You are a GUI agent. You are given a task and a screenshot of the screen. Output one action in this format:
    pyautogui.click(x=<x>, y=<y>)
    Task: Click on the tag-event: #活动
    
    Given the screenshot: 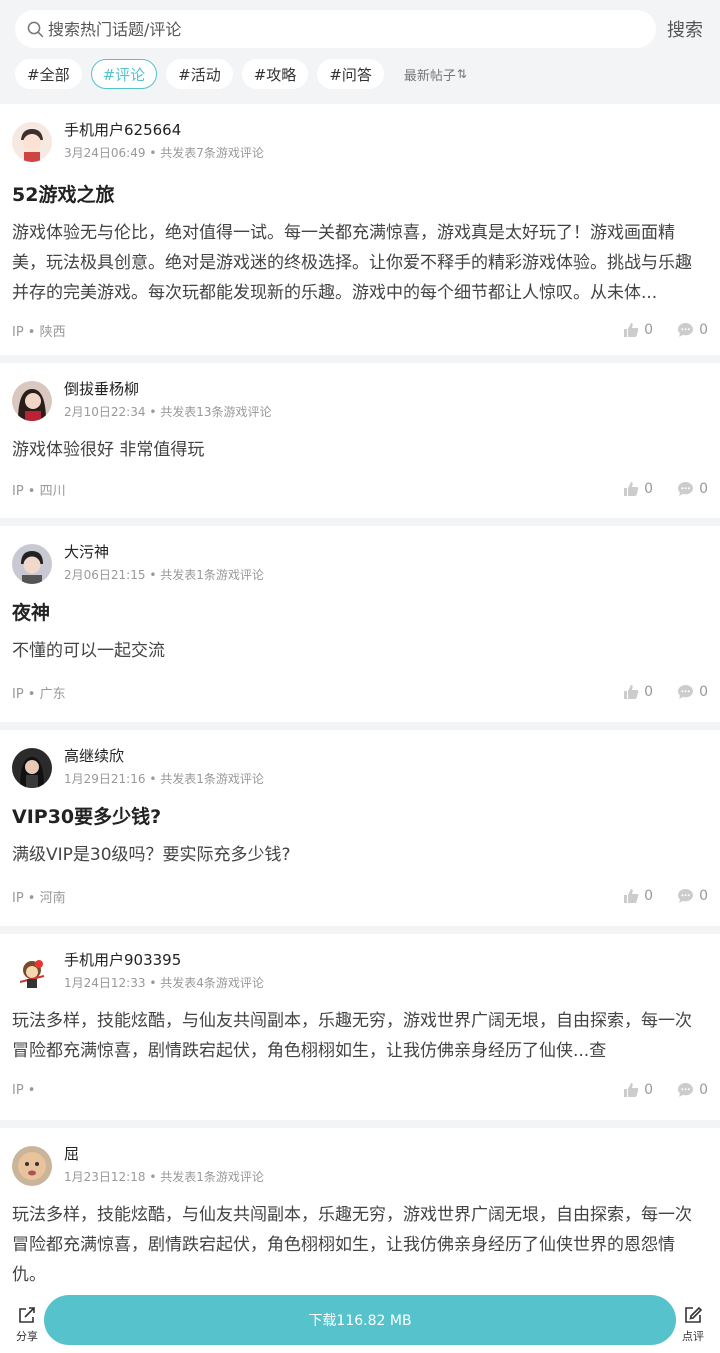 What is the action you would take?
    pyautogui.click(x=199, y=74)
    